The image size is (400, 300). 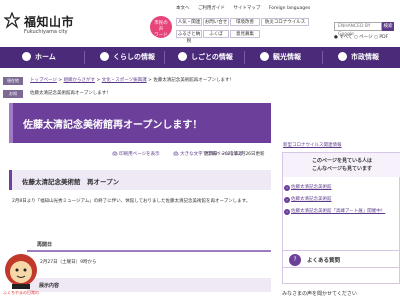 What do you see at coordinates (193, 80) in the screenshot?
I see `breadcrumb-current: 佐藤太清記念美術館再オープンします！` at bounding box center [193, 80].